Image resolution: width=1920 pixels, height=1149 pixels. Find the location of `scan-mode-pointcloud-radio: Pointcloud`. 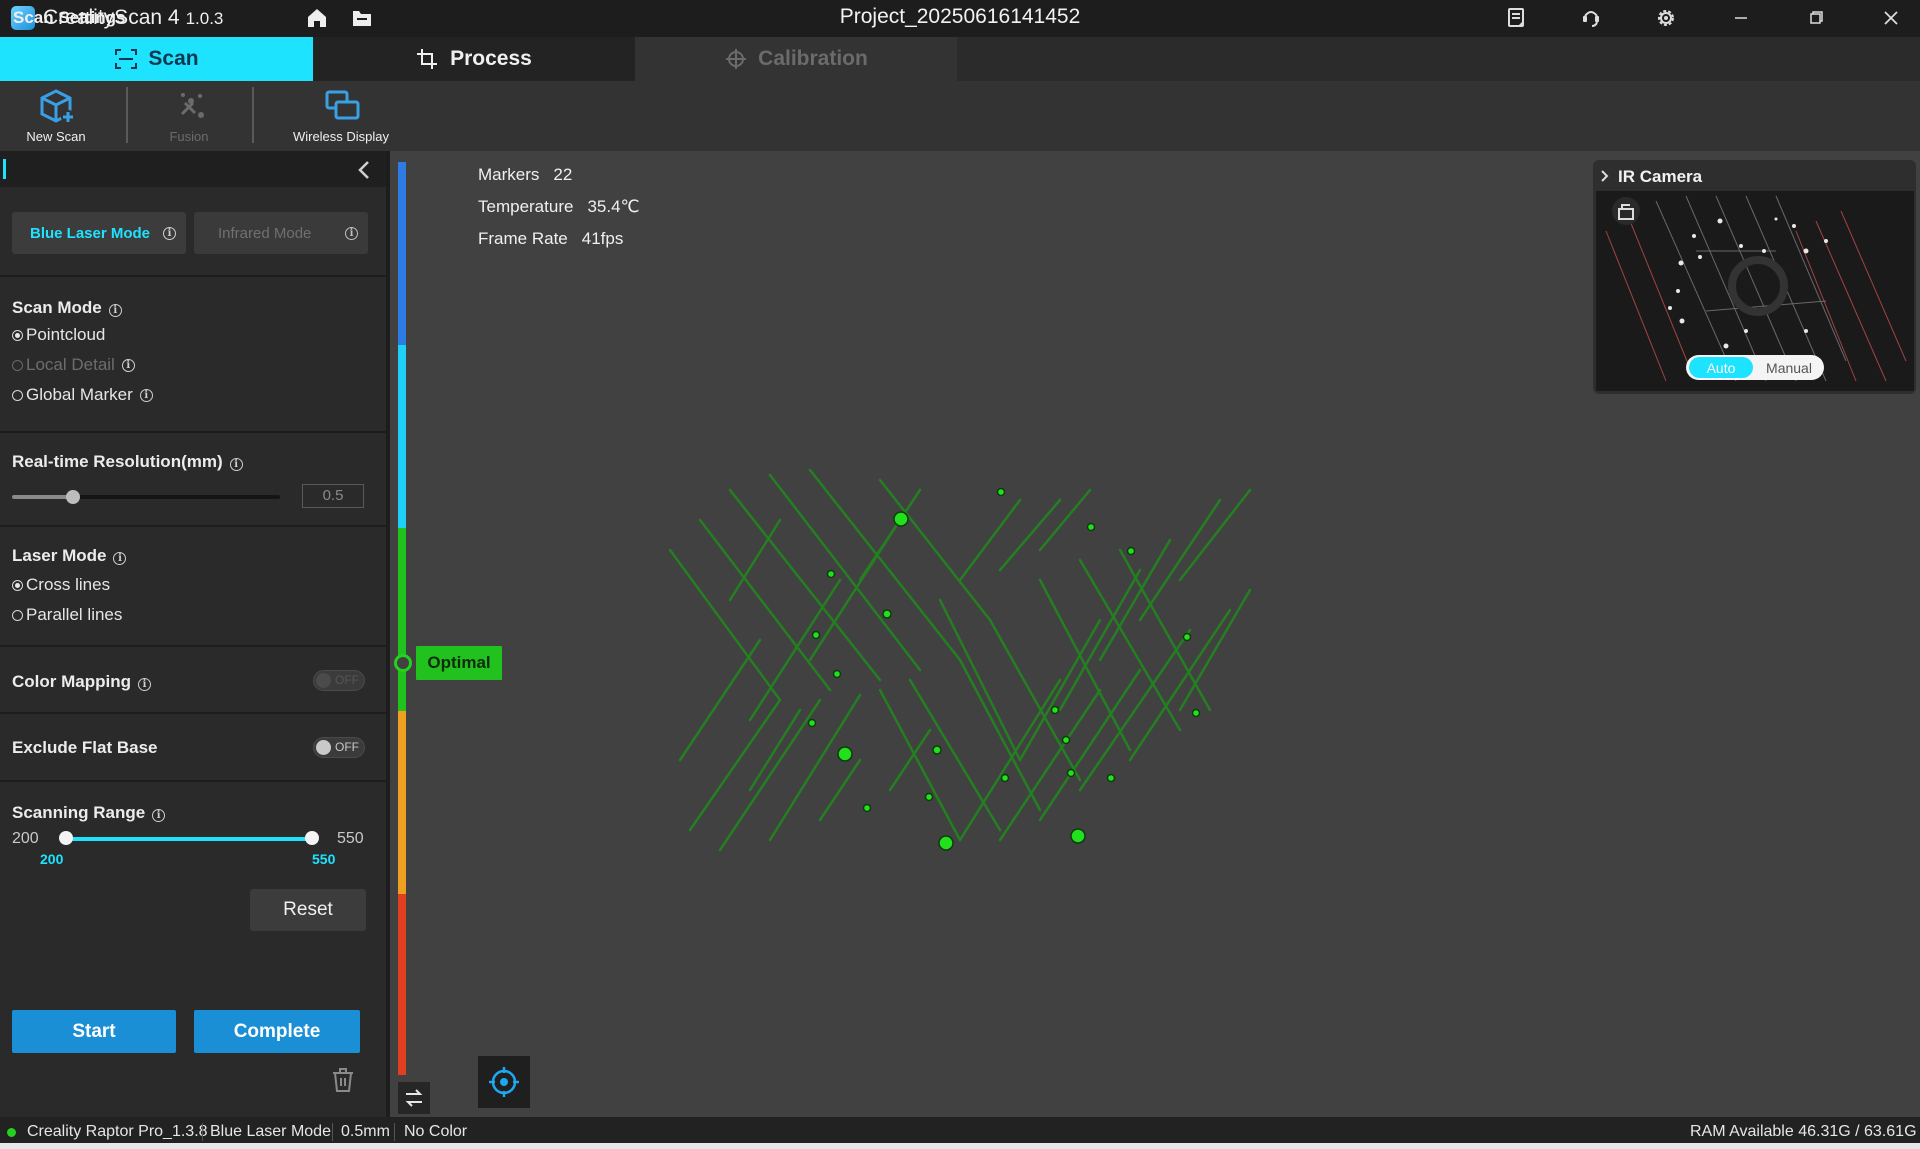

scan-mode-pointcloud-radio: Pointcloud is located at coordinates (58, 335).